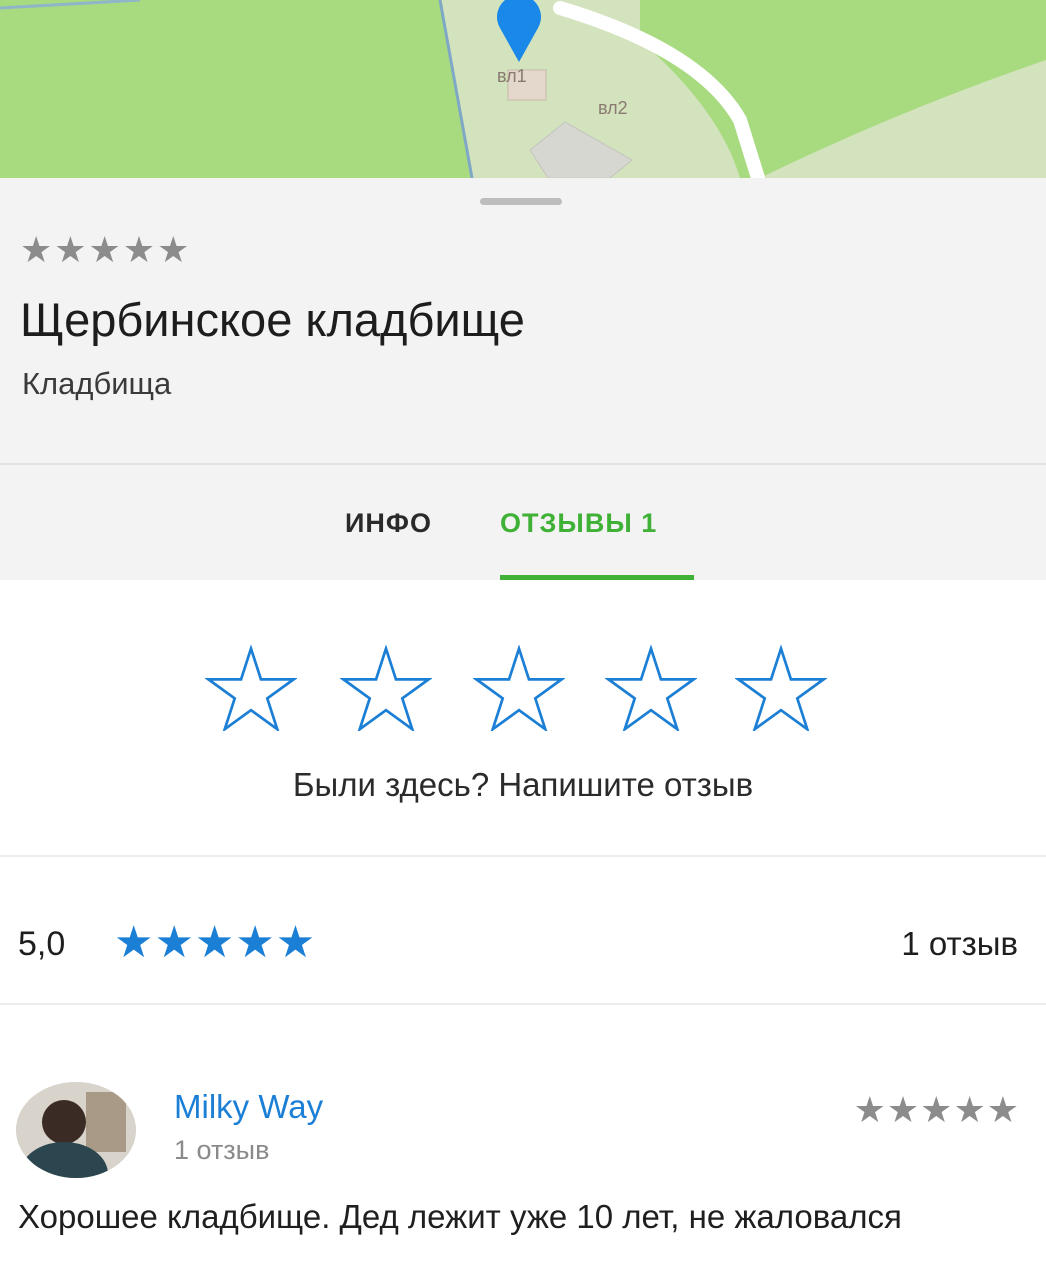 The height and width of the screenshot is (1280, 1046). Describe the element at coordinates (781, 688) in the screenshot. I see `rate-star-5-icon` at that location.